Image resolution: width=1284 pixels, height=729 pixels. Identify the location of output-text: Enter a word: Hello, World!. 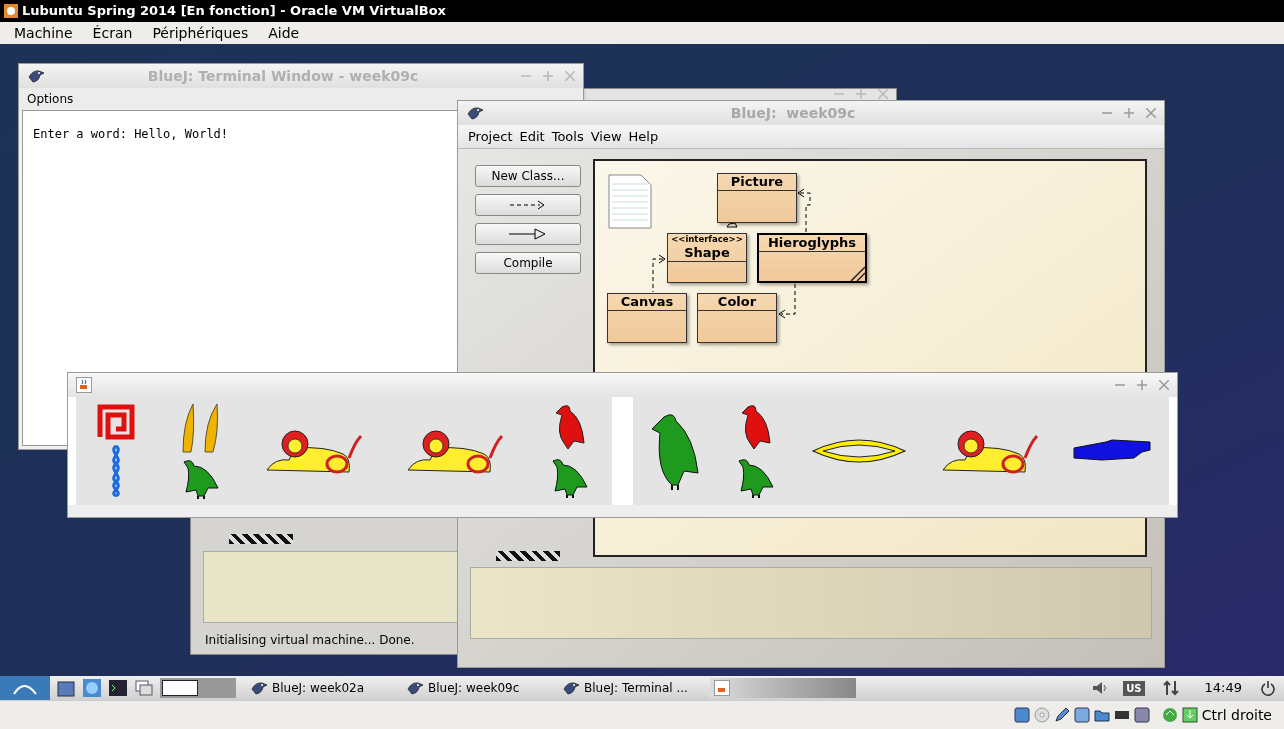
(131, 134).